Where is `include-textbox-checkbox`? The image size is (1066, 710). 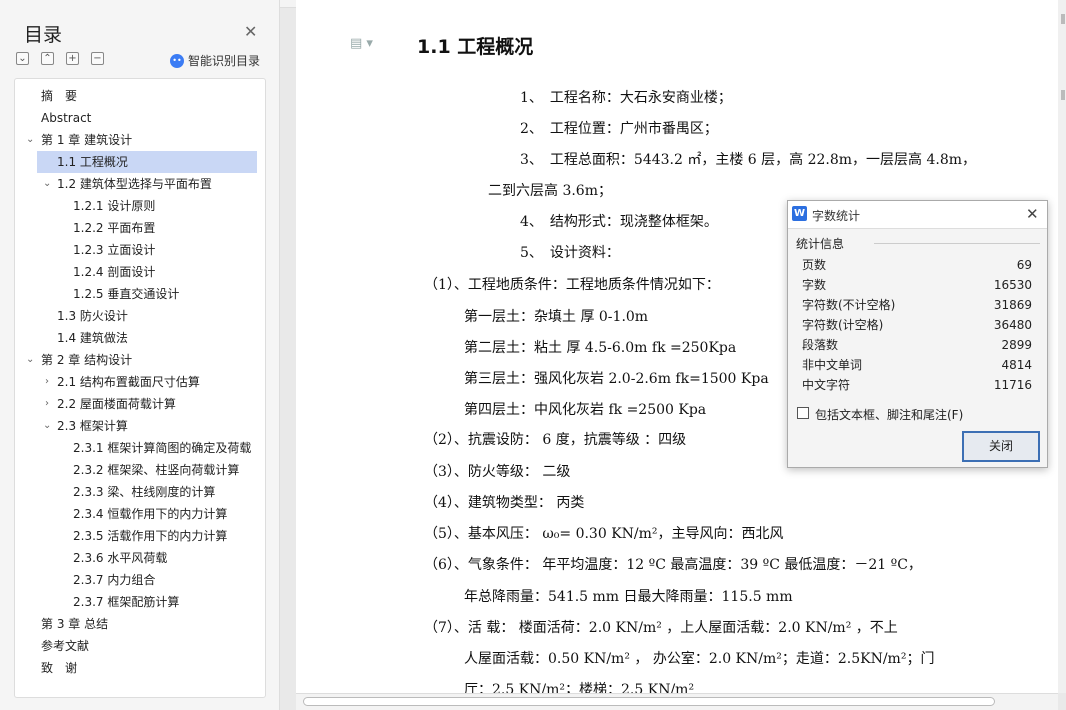
include-textbox-checkbox is located at coordinates (803, 413).